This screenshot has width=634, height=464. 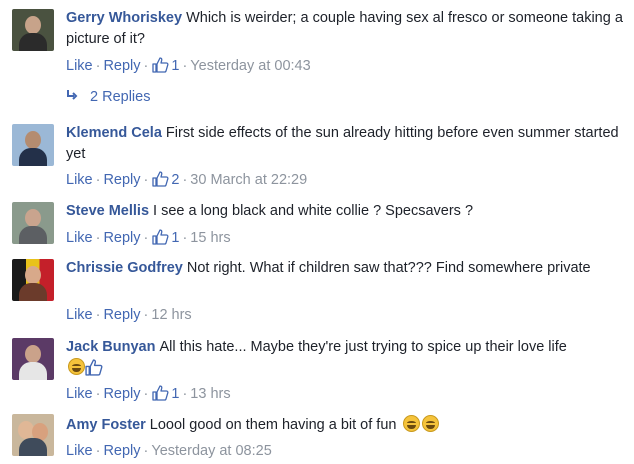 What do you see at coordinates (248, 180) in the screenshot?
I see `comment-timestamp: 30 March at 22:29` at bounding box center [248, 180].